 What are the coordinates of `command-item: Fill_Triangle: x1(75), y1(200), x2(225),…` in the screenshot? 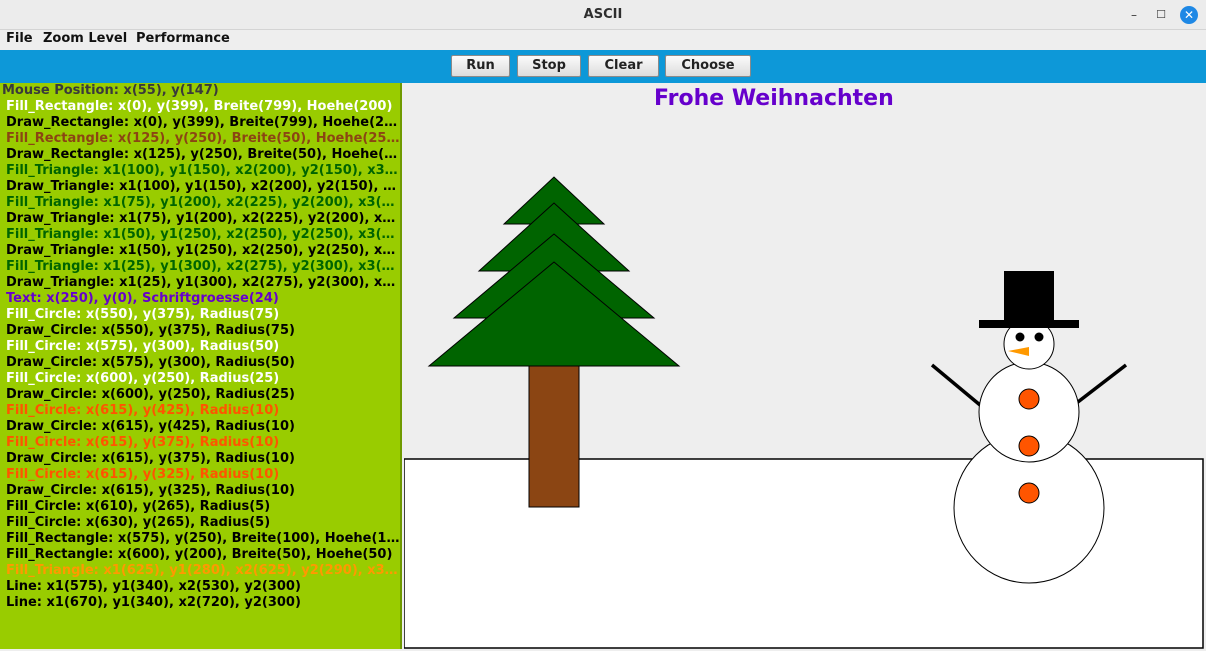 It's located at (203, 203).